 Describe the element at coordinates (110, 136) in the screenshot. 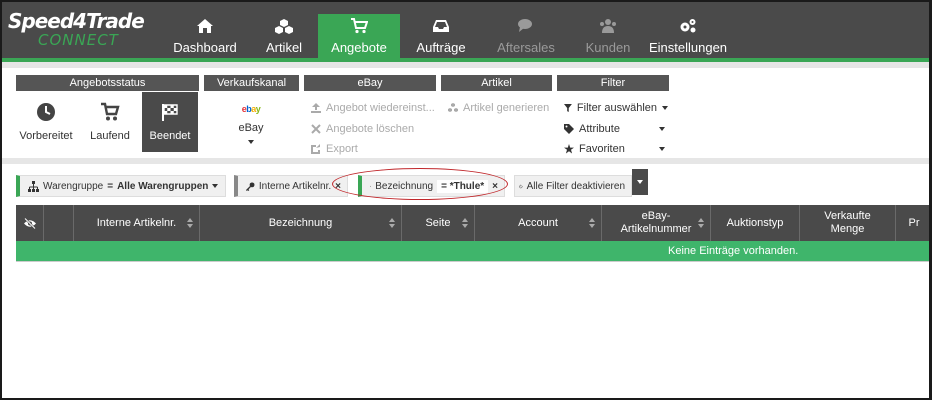

I see `status-laufend-label: Laufend` at that location.